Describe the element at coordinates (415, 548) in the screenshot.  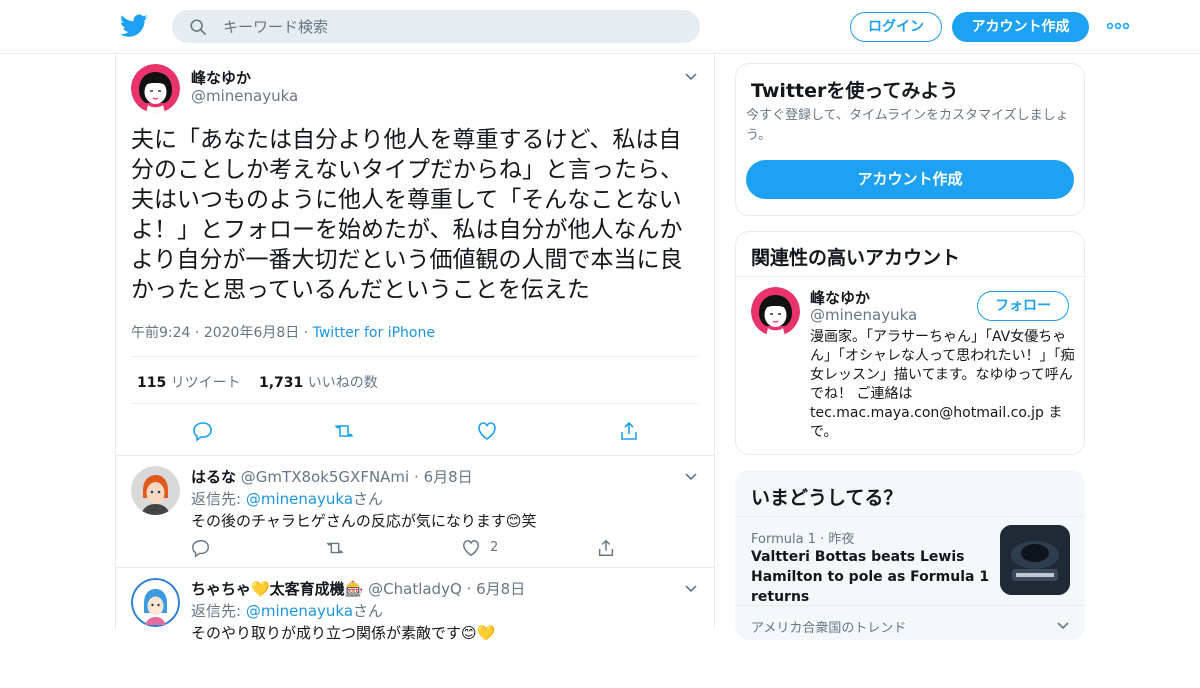
I see `reply-actions: 2` at that location.